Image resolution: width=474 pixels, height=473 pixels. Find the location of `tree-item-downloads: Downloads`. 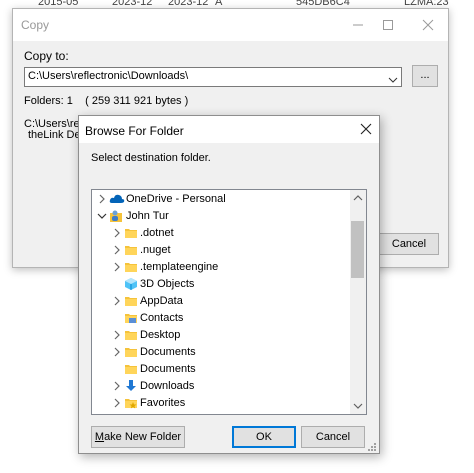

tree-item-downloads: Downloads is located at coordinates (220, 386).